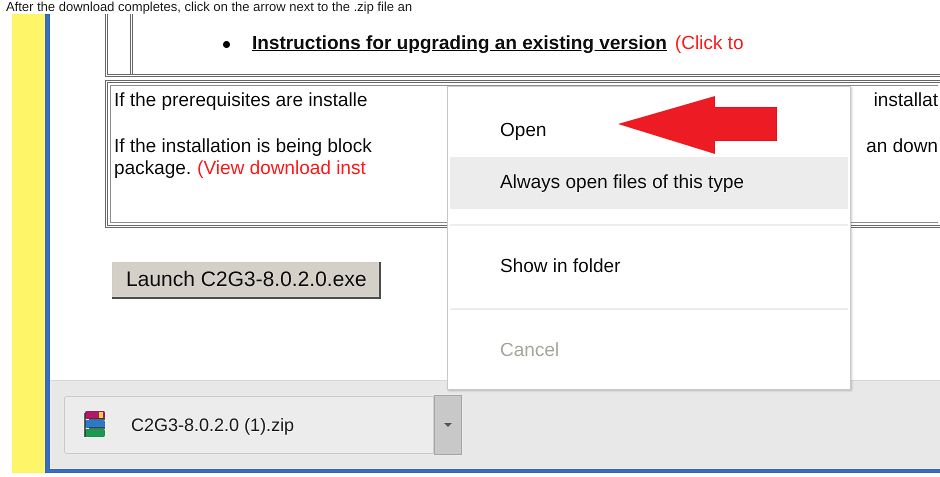 This screenshot has width=940, height=477. I want to click on bullet-icon, so click(226, 44).